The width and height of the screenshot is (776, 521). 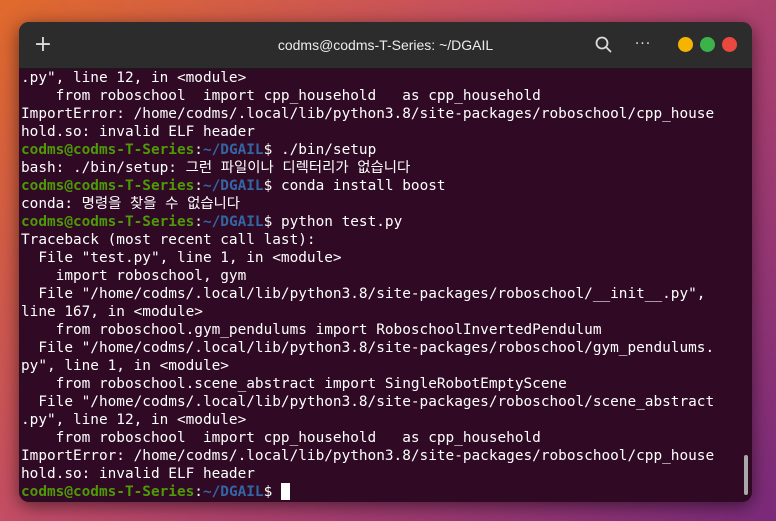 I want to click on output-line: import roboschool, gym, so click(x=134, y=276).